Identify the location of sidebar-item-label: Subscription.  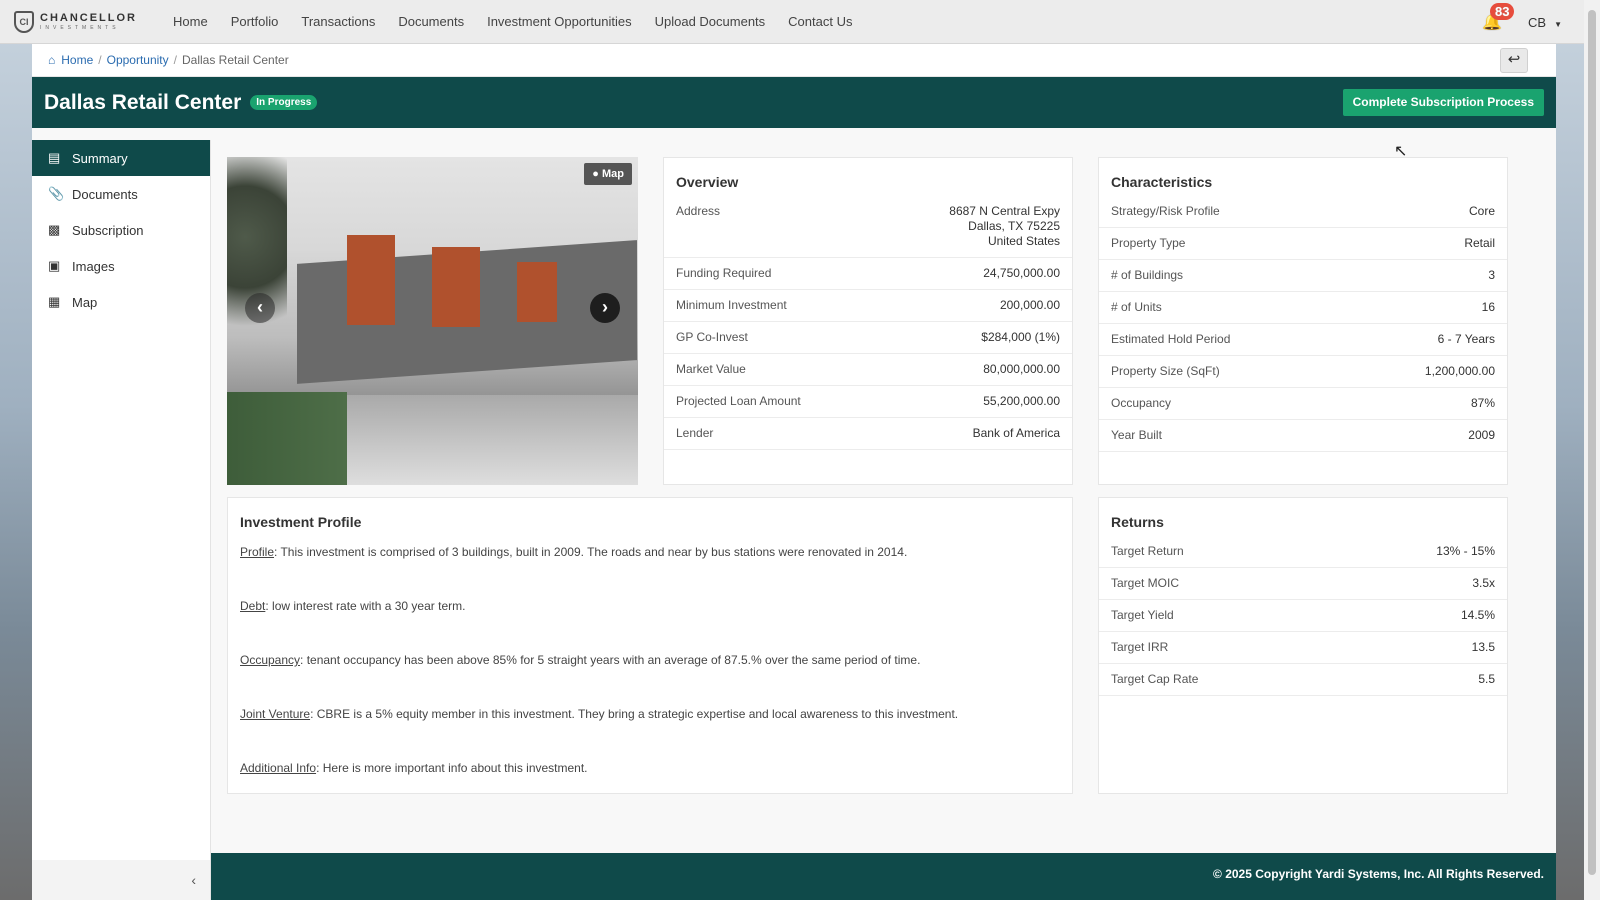
(108, 230).